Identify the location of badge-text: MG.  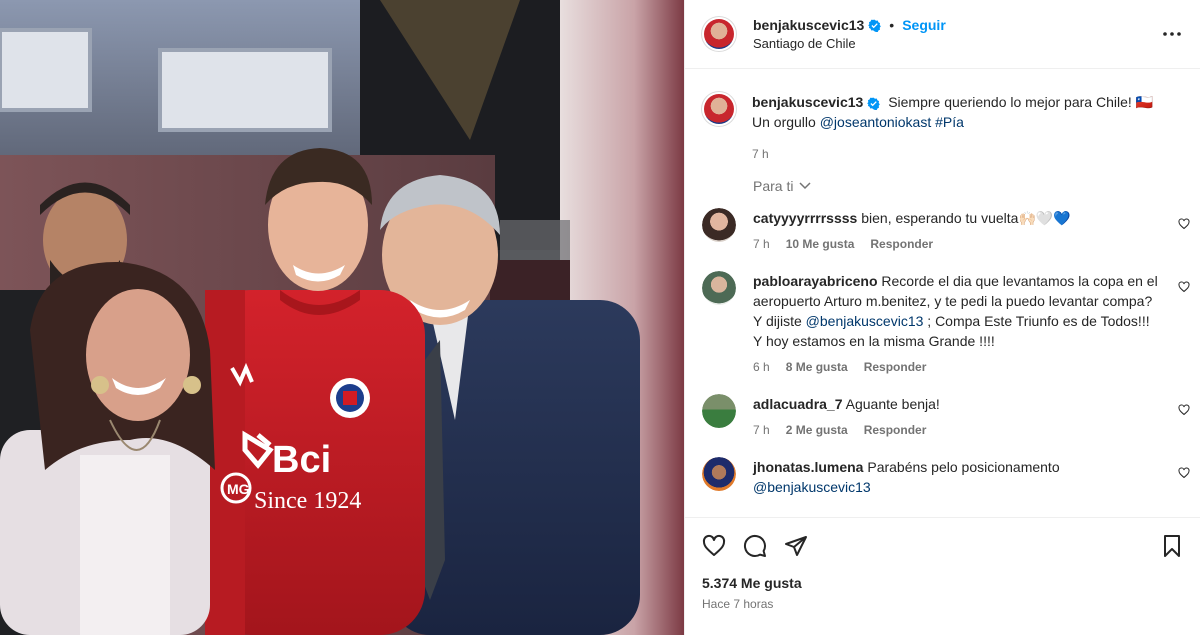
(238, 489).